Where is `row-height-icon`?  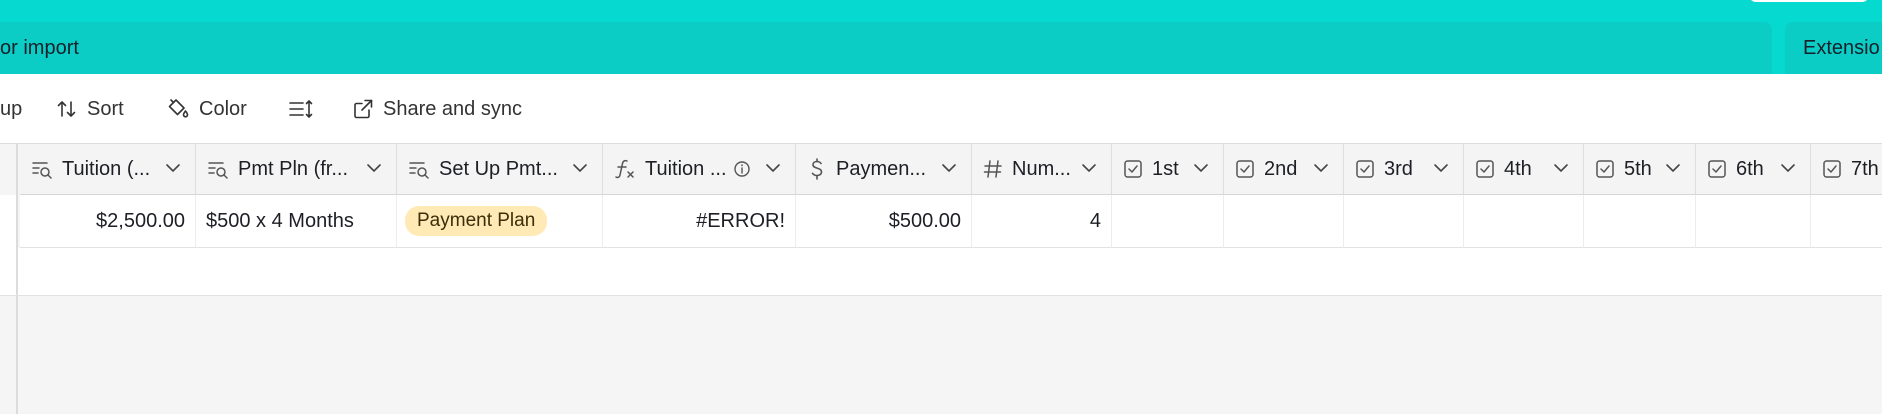 row-height-icon is located at coordinates (301, 109).